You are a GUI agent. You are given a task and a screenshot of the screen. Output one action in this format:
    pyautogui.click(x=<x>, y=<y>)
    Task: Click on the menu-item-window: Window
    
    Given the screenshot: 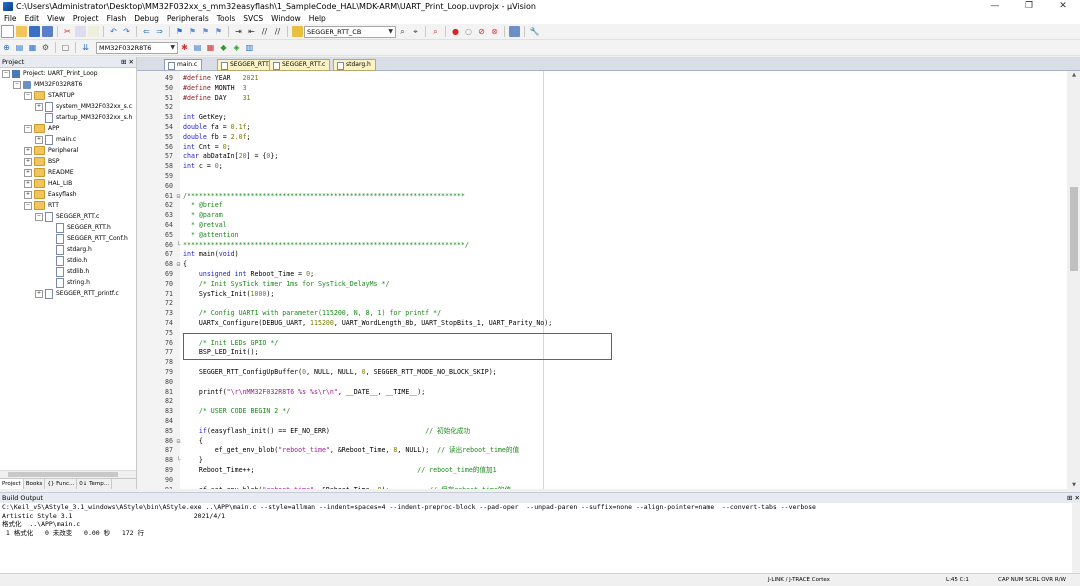 What is the action you would take?
    pyautogui.click(x=286, y=18)
    